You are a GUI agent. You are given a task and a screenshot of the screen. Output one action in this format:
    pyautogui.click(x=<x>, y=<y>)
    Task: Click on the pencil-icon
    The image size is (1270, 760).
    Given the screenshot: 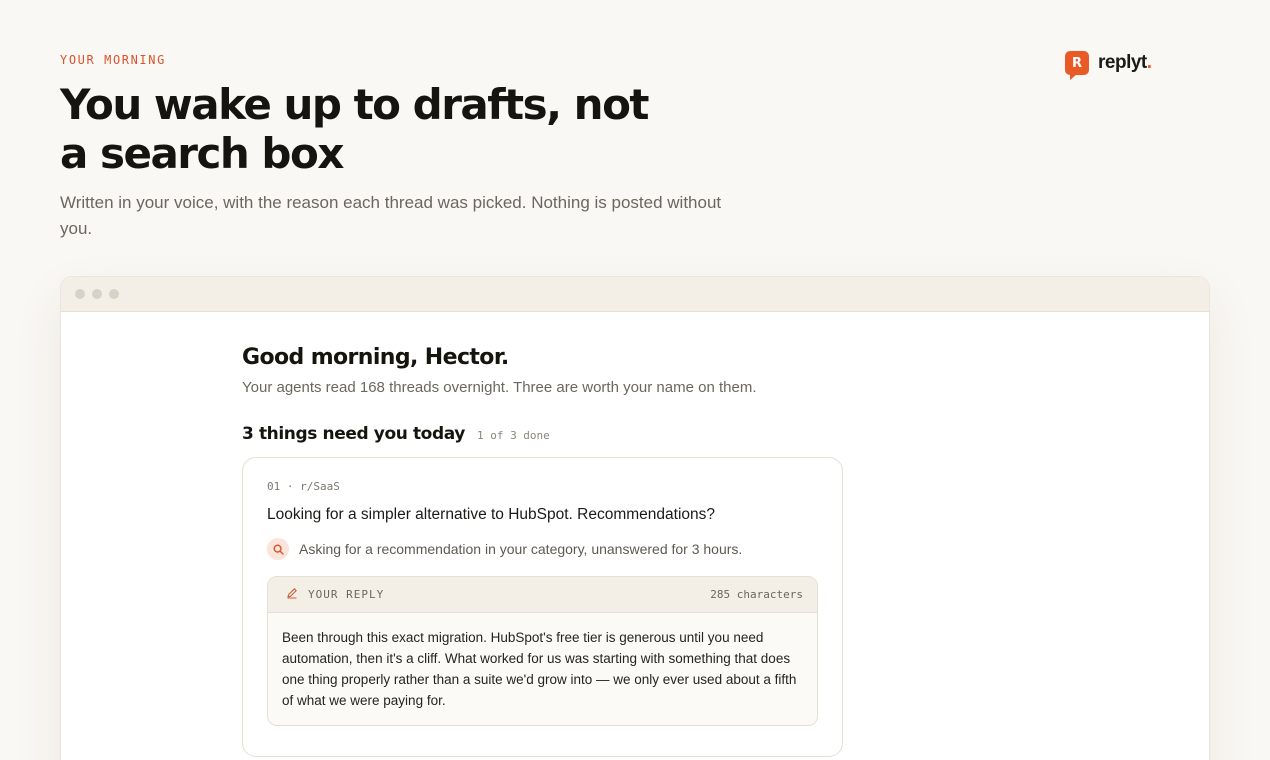 What is the action you would take?
    pyautogui.click(x=292, y=594)
    